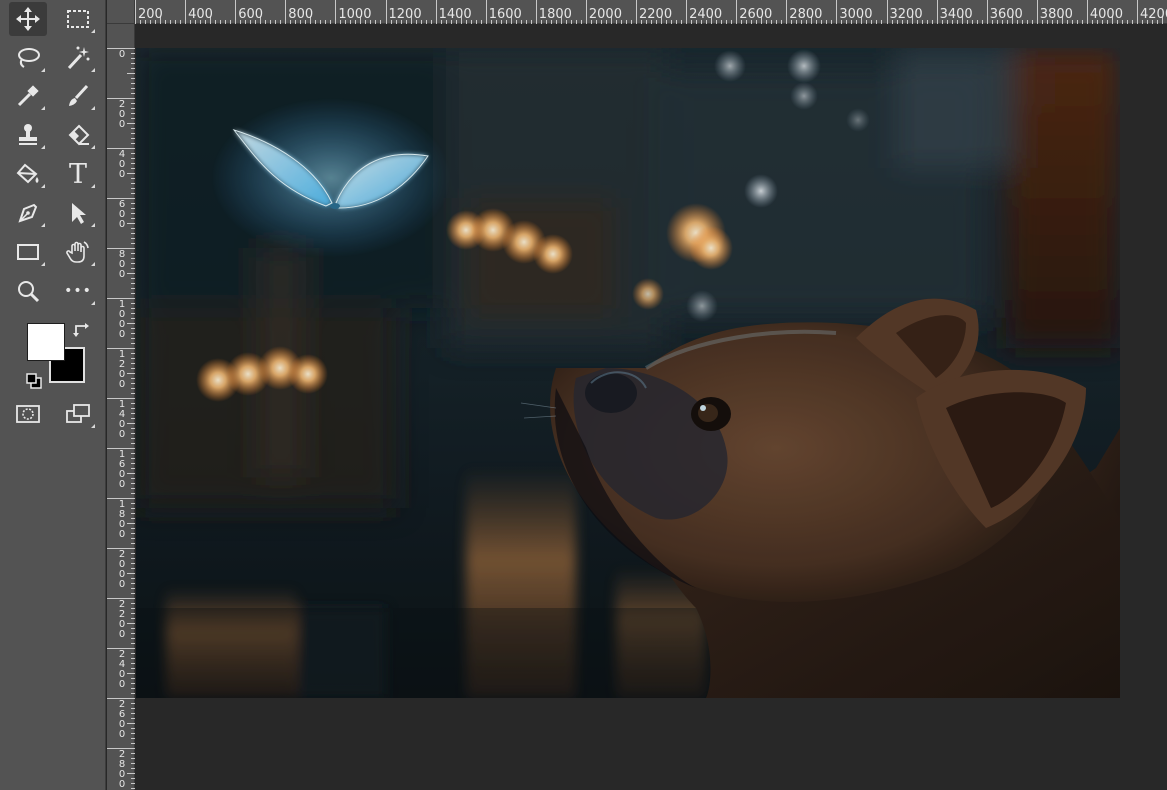  Describe the element at coordinates (656, 14) in the screenshot. I see `ruler-label: 2200` at that location.